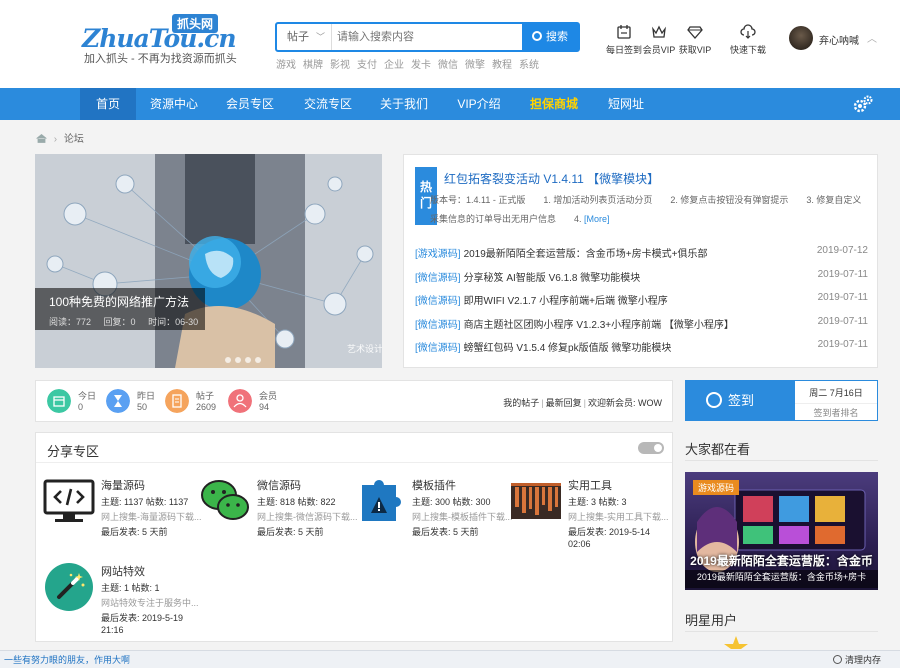  Describe the element at coordinates (123, 321) in the screenshot. I see `slide-meta: 阅读：772 回复：0 时间：06-30` at that location.